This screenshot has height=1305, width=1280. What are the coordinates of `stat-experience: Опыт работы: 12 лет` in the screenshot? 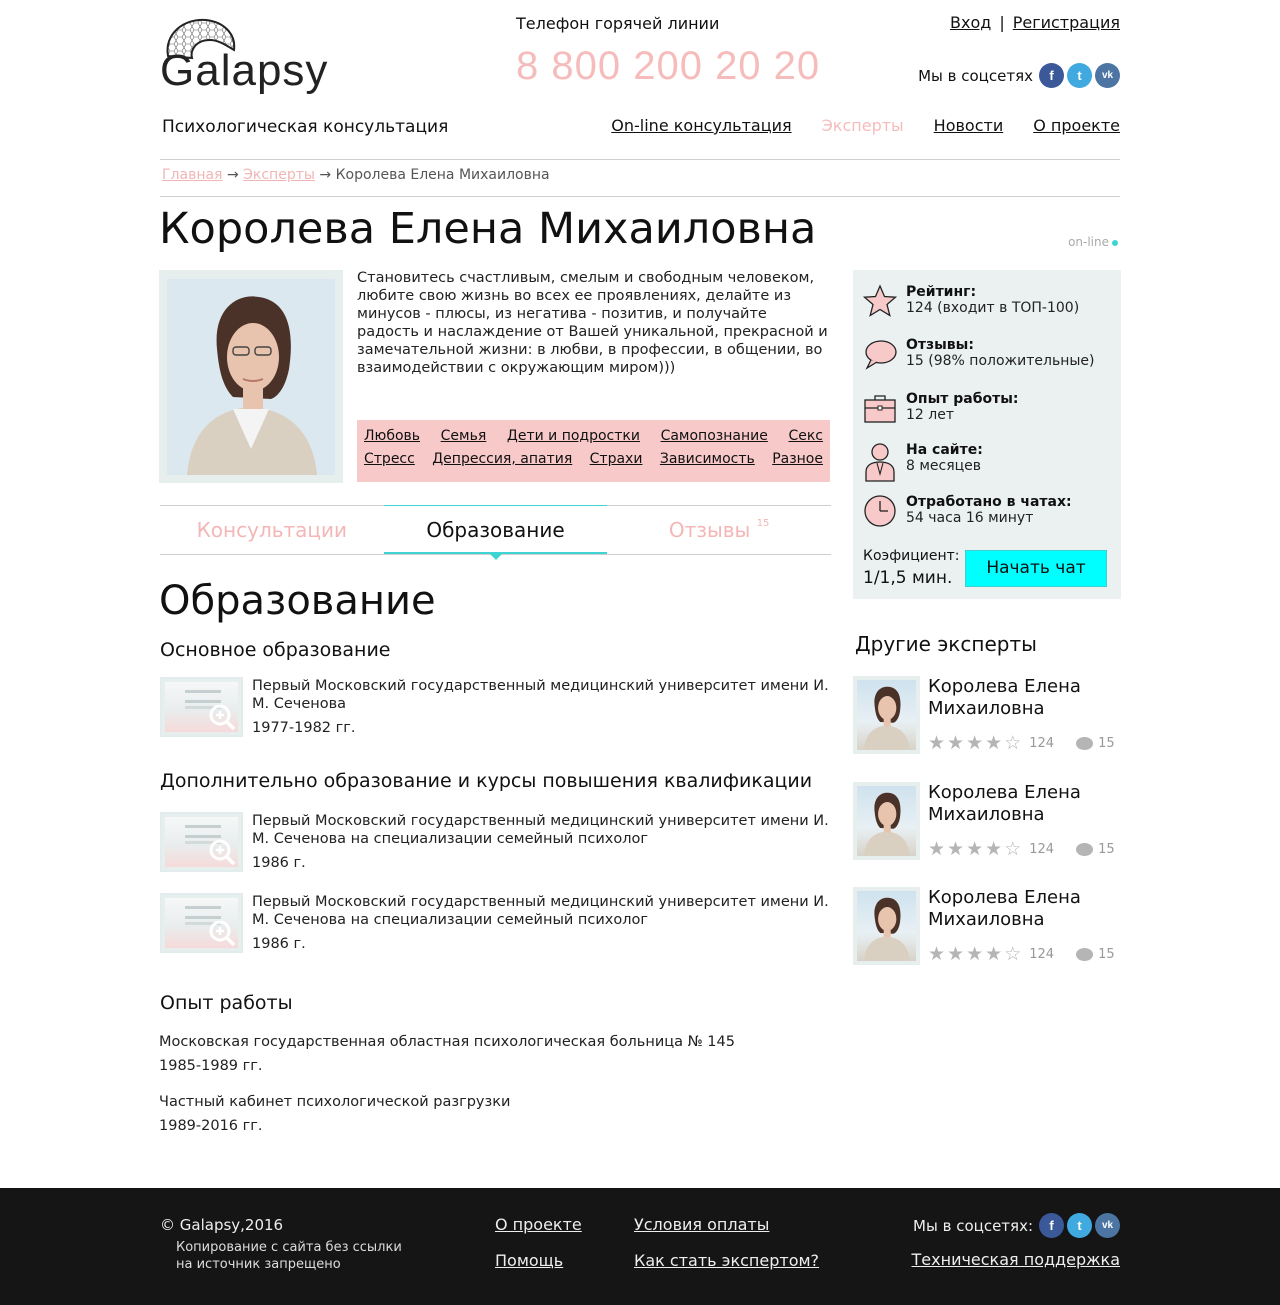 It's located at (940, 408).